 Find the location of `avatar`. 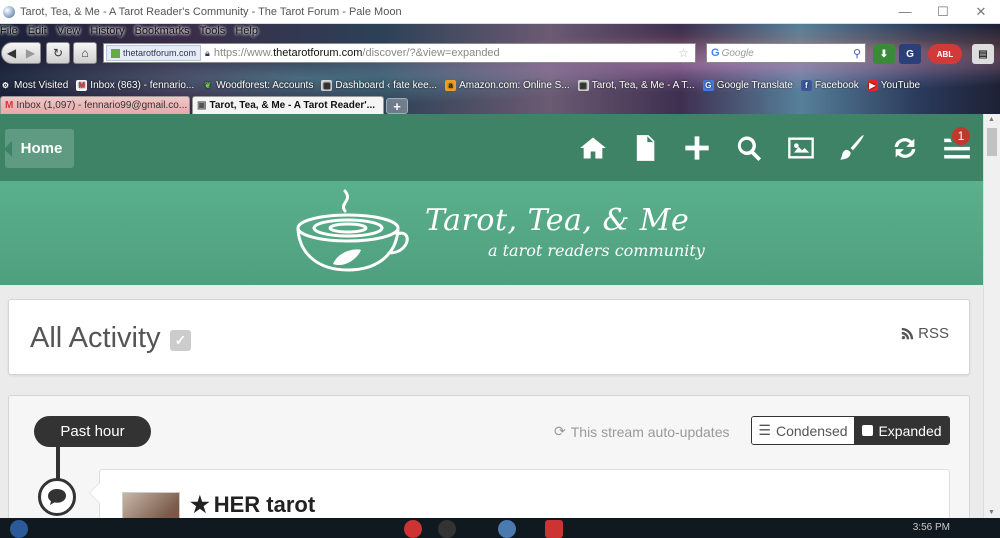

avatar is located at coordinates (151, 505).